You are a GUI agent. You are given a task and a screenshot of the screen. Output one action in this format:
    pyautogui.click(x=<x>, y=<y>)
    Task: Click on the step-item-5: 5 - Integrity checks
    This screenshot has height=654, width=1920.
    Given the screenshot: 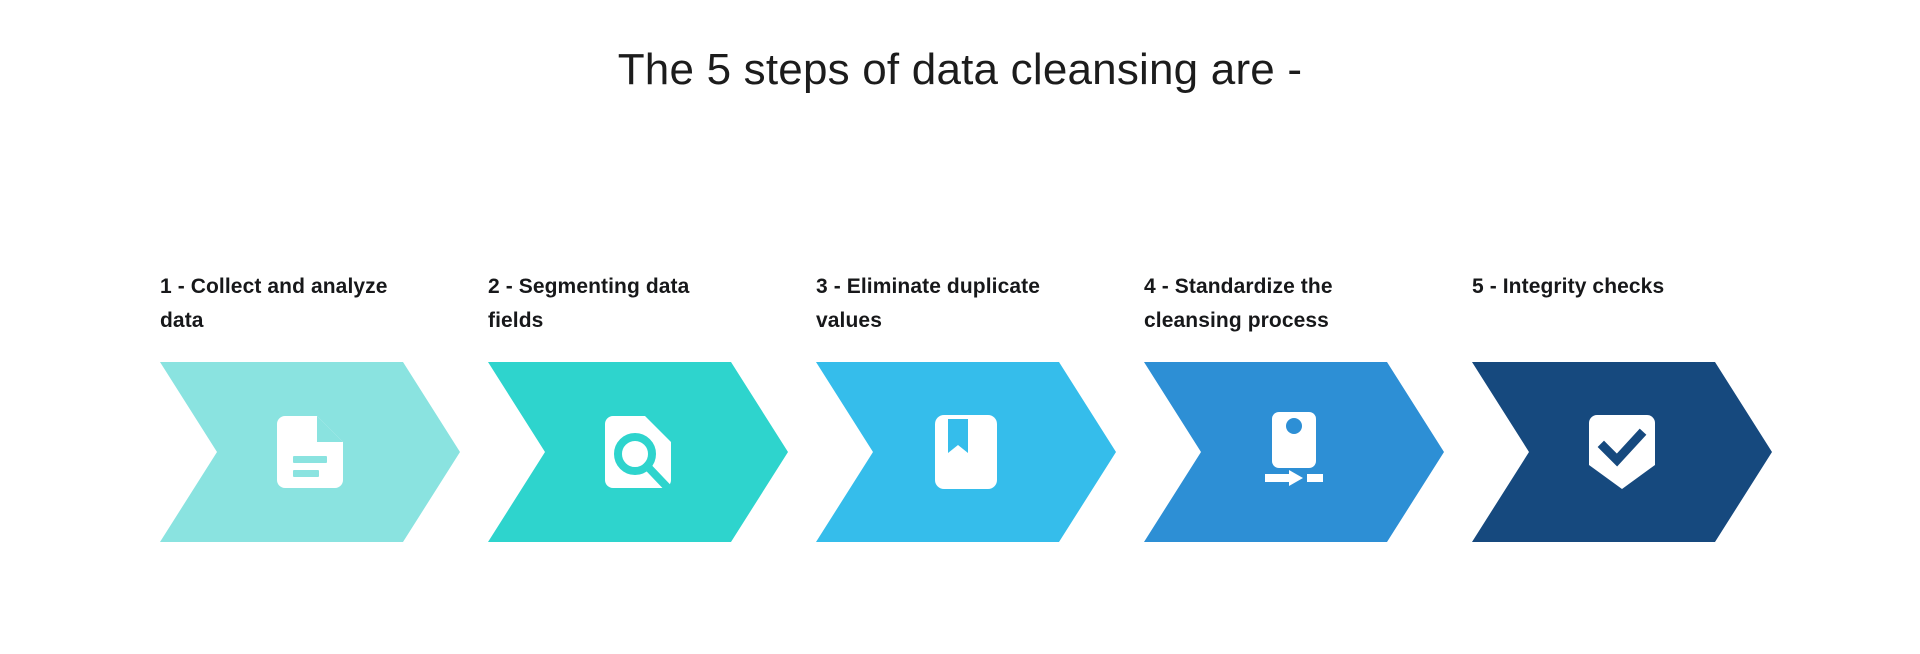 What is the action you would take?
    pyautogui.click(x=1636, y=406)
    